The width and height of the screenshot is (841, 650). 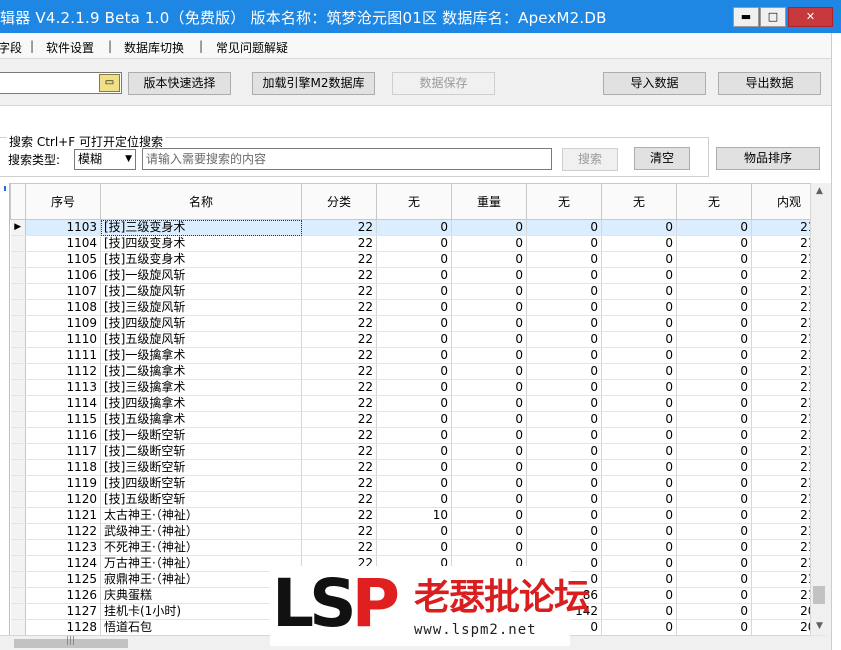 What do you see at coordinates (590, 159) in the screenshot?
I see `search-button: 搜索` at bounding box center [590, 159].